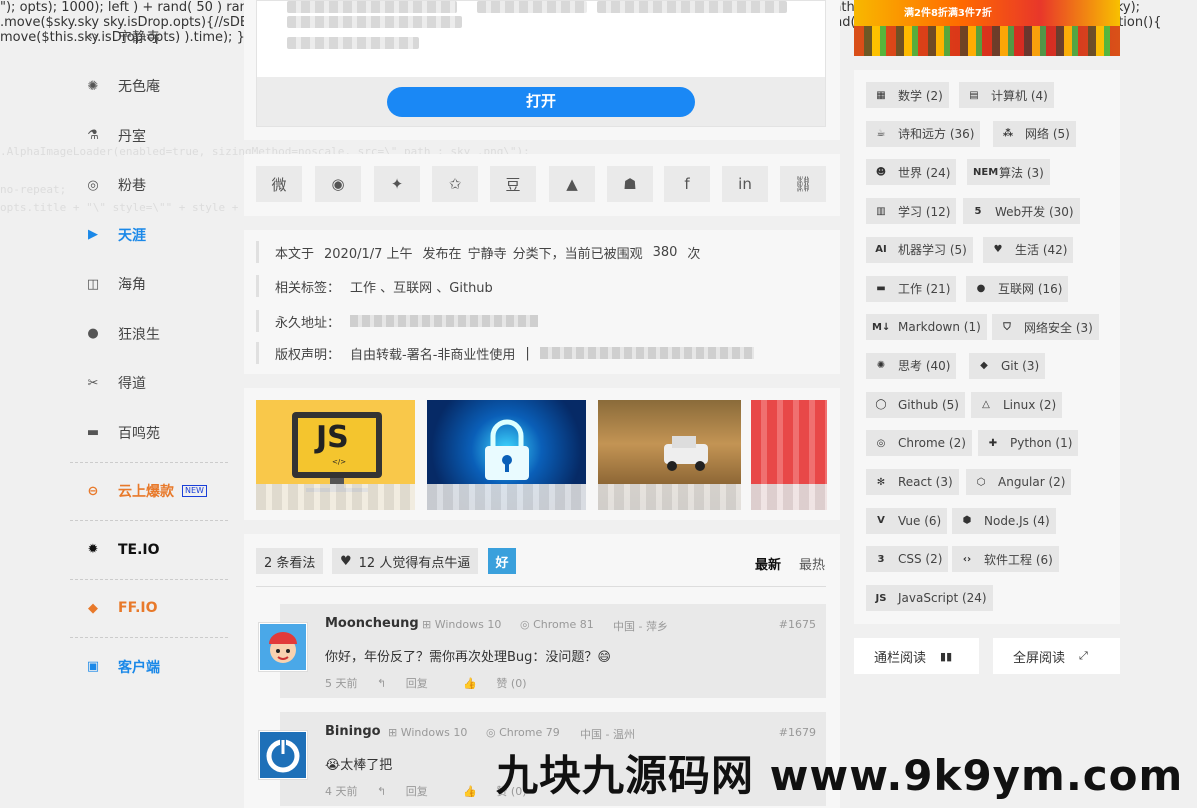 This screenshot has width=1197, height=808. What do you see at coordinates (998, 250) in the screenshot?
I see `life-icon: ♥` at bounding box center [998, 250].